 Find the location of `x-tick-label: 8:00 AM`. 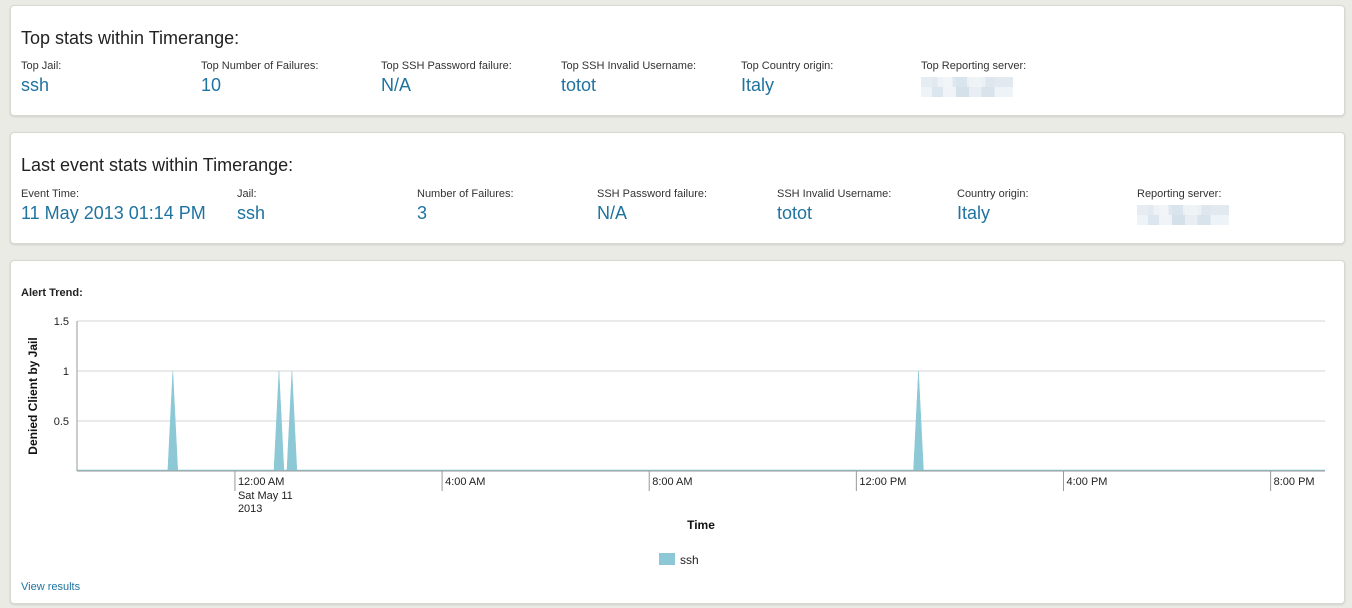

x-tick-label: 8:00 AM is located at coordinates (672, 482).